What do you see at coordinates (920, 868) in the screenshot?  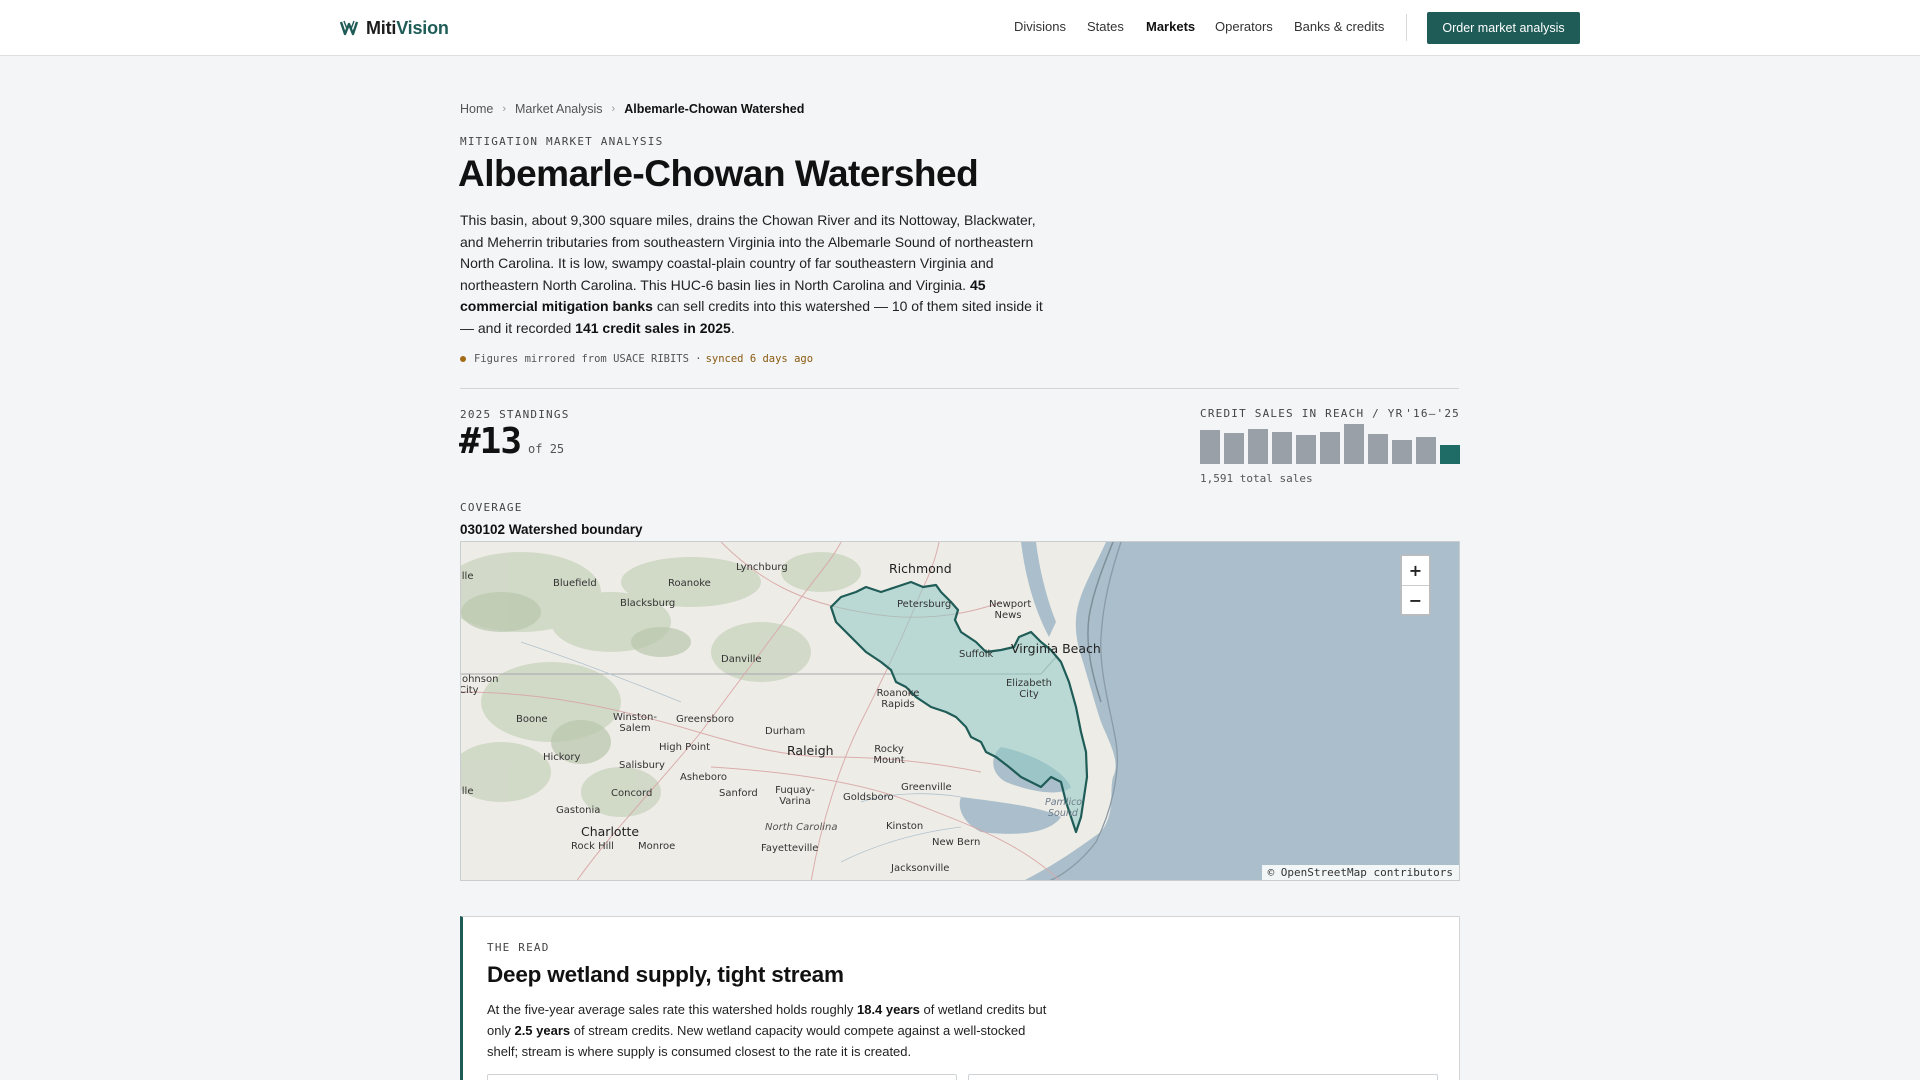 I see `map-label-jacksonville: Jacksonville` at bounding box center [920, 868].